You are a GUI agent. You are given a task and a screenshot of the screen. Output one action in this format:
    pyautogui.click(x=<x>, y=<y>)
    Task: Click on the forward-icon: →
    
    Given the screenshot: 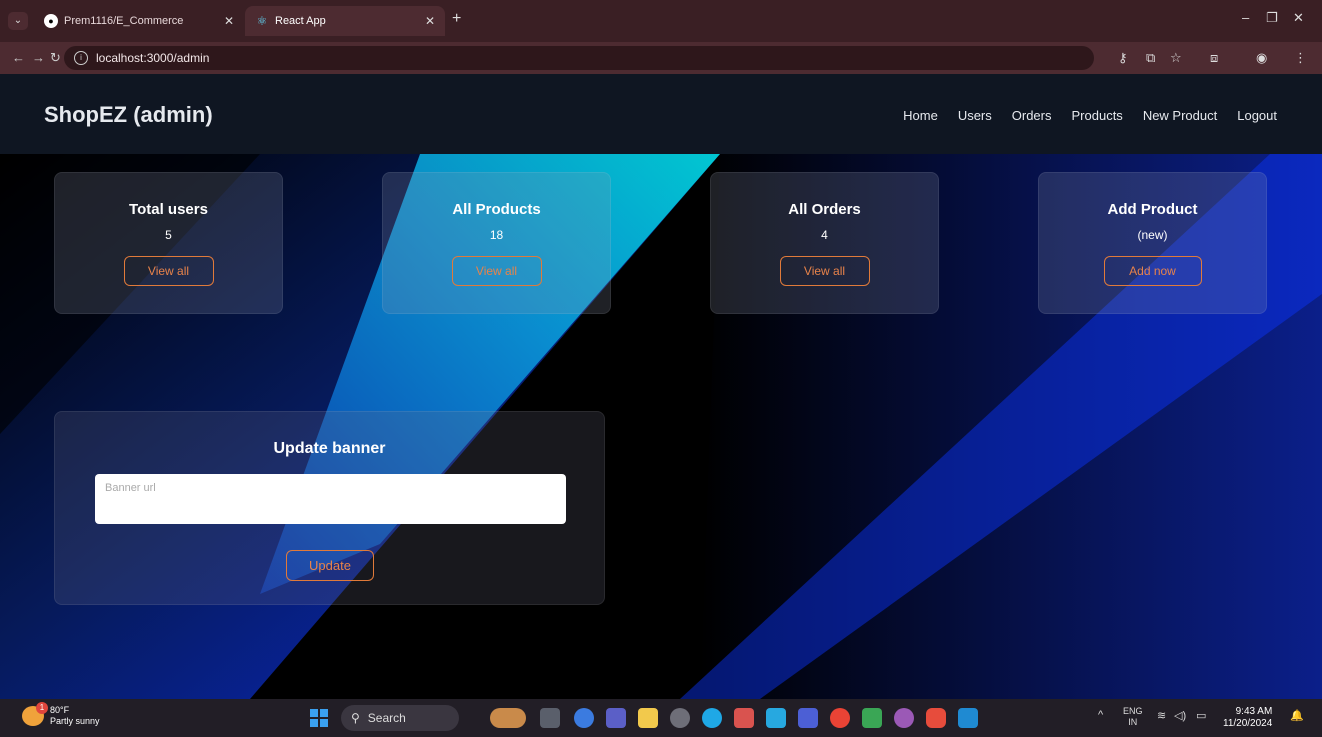 What is the action you would take?
    pyautogui.click(x=38, y=57)
    